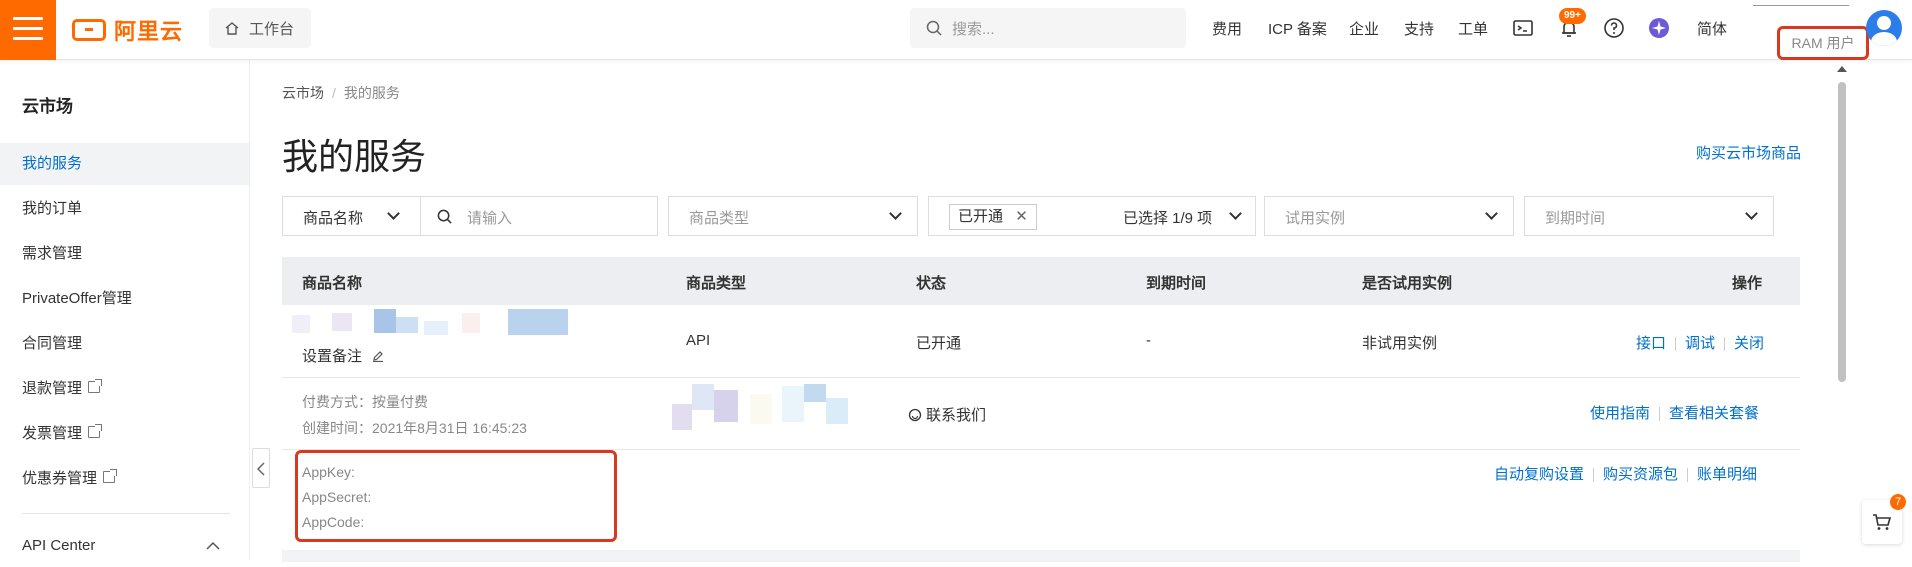 This screenshot has width=1912, height=567. I want to click on sidebar-item-refunds: 退款管理, so click(124, 389).